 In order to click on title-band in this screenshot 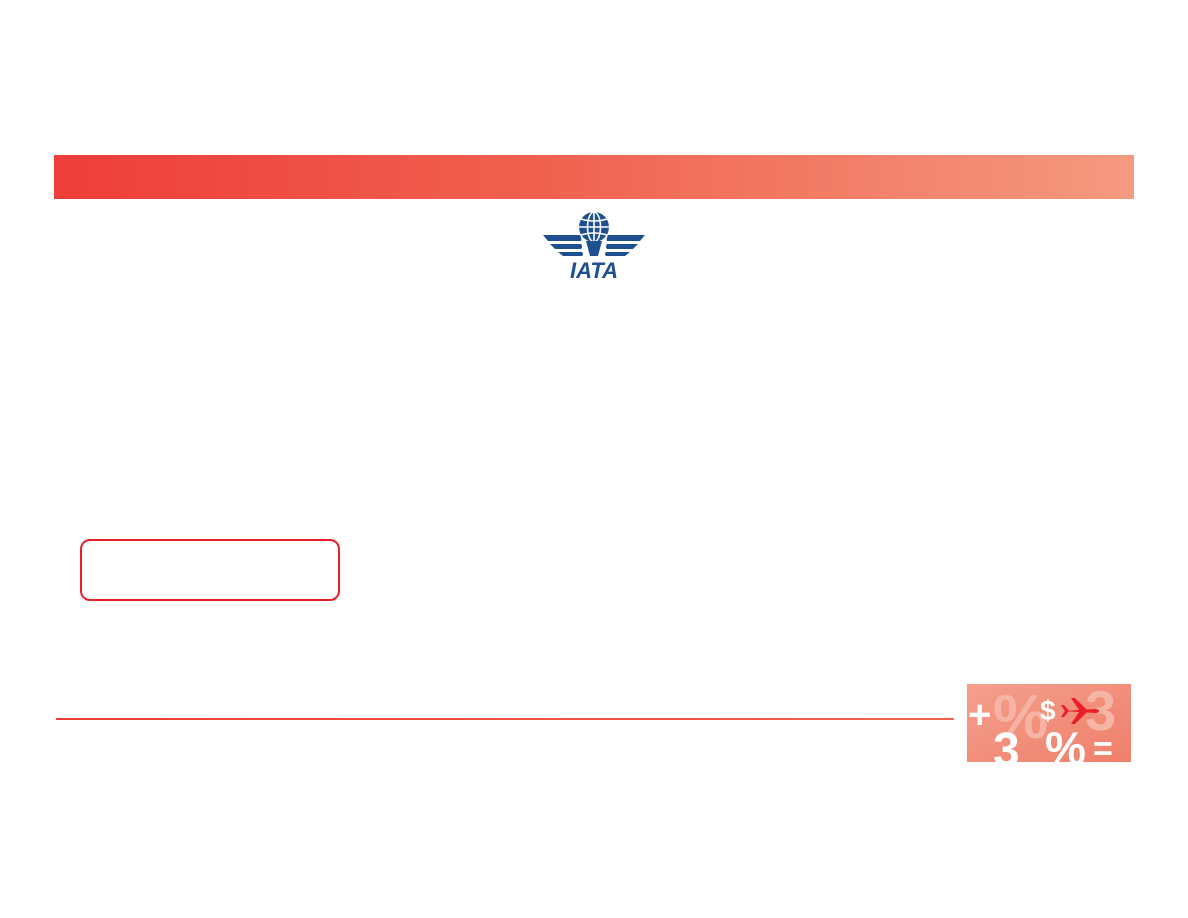, I will do `click(594, 177)`.